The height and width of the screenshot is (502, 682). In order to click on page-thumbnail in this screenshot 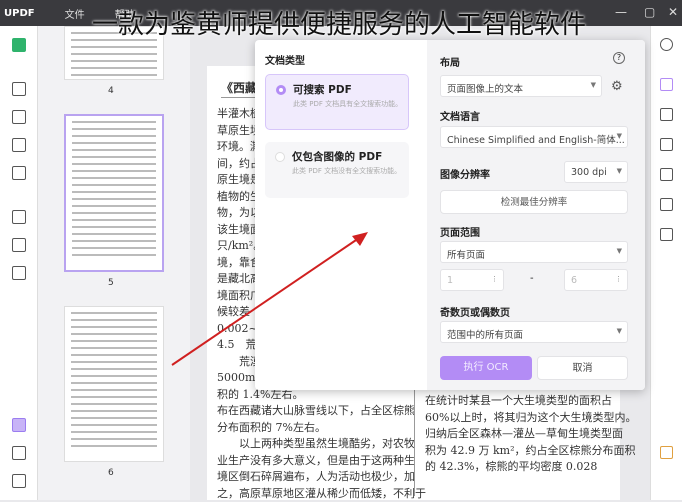, I will do `click(114, 384)`.